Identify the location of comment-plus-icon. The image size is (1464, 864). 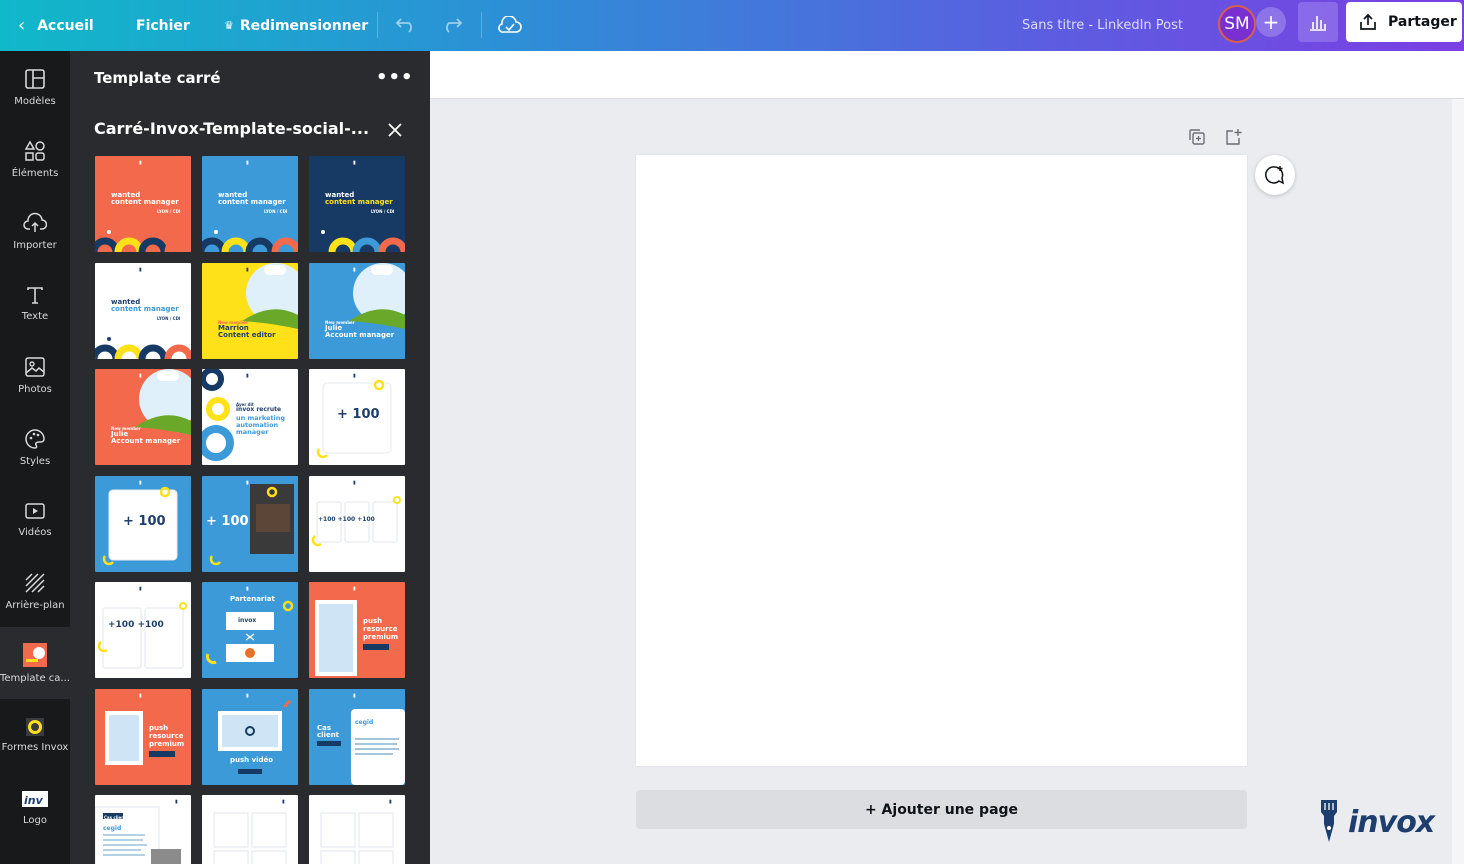
(1275, 175).